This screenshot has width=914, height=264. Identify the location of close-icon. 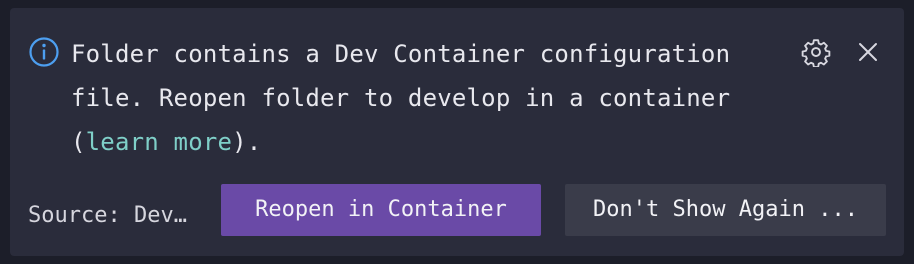
(868, 54).